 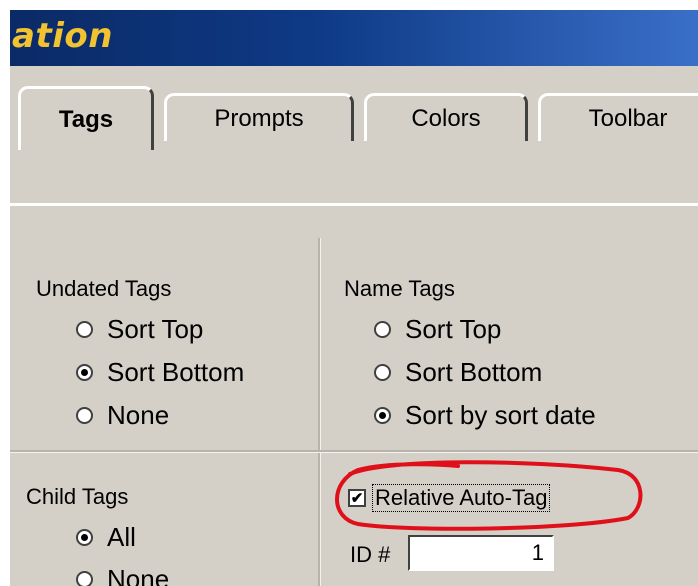 I want to click on tab-tags: Tags, so click(x=86, y=118).